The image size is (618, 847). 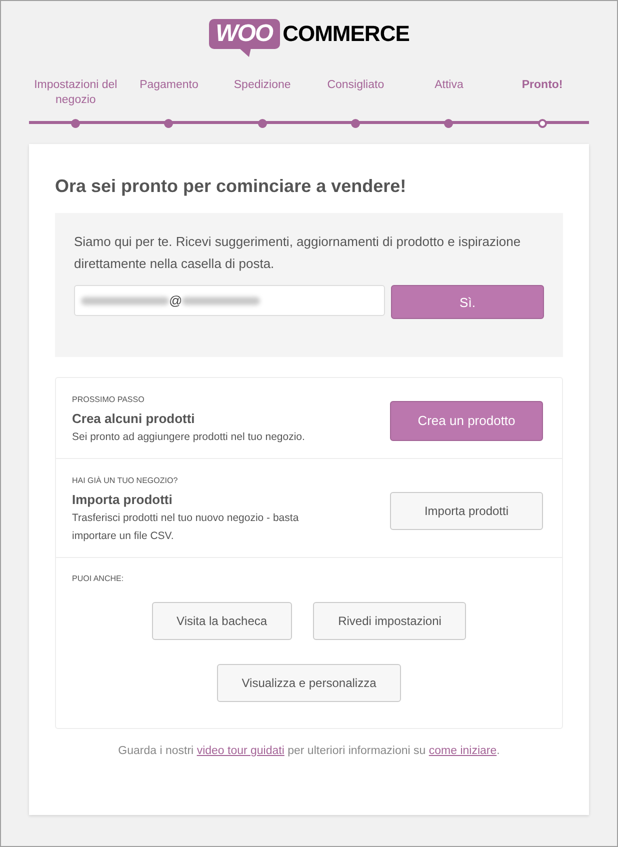 I want to click on footer-link: come iniziare, so click(x=462, y=751).